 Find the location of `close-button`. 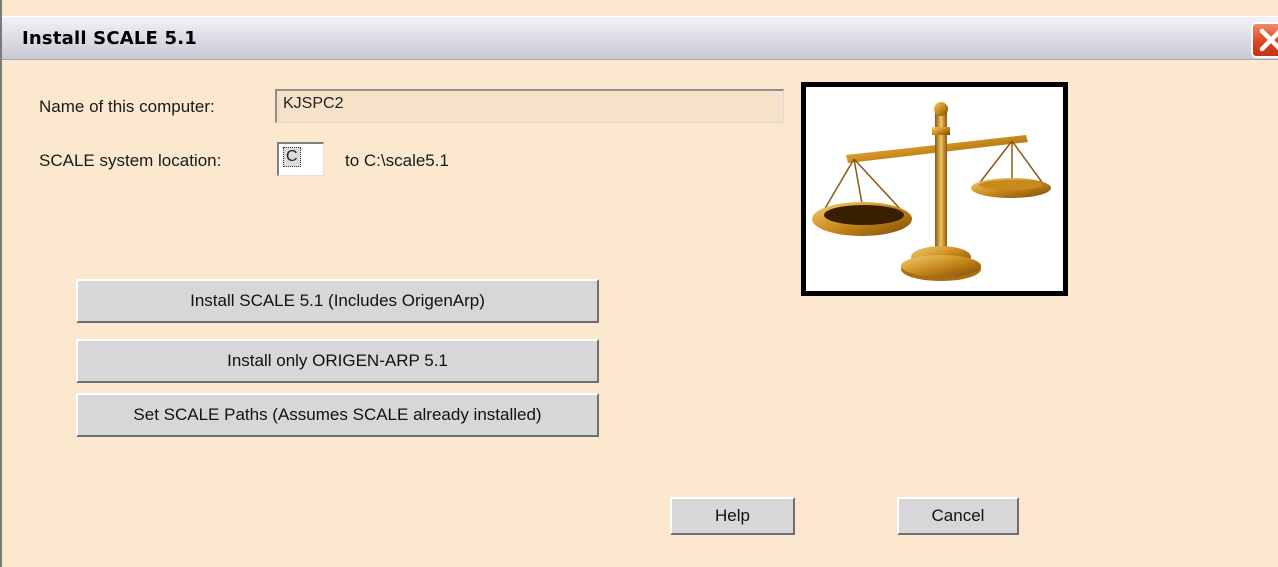

close-button is located at coordinates (1264, 40).